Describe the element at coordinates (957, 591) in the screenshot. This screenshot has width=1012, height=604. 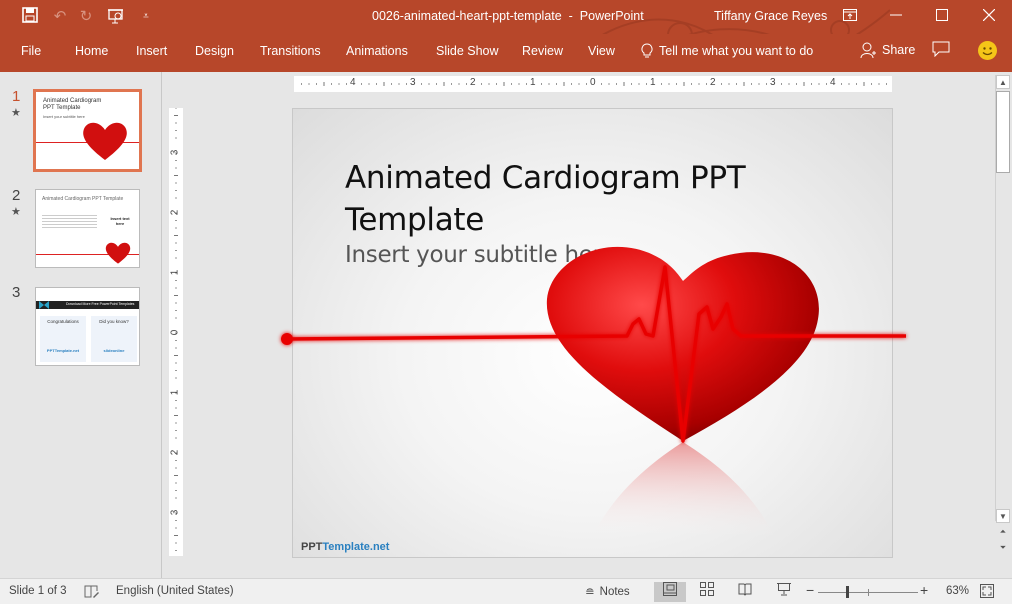
I see `zoom-level: 63%` at that location.